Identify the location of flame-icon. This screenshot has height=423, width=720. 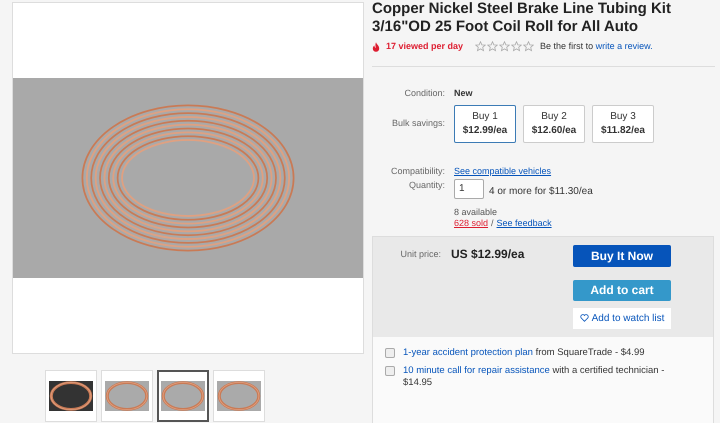
(376, 47).